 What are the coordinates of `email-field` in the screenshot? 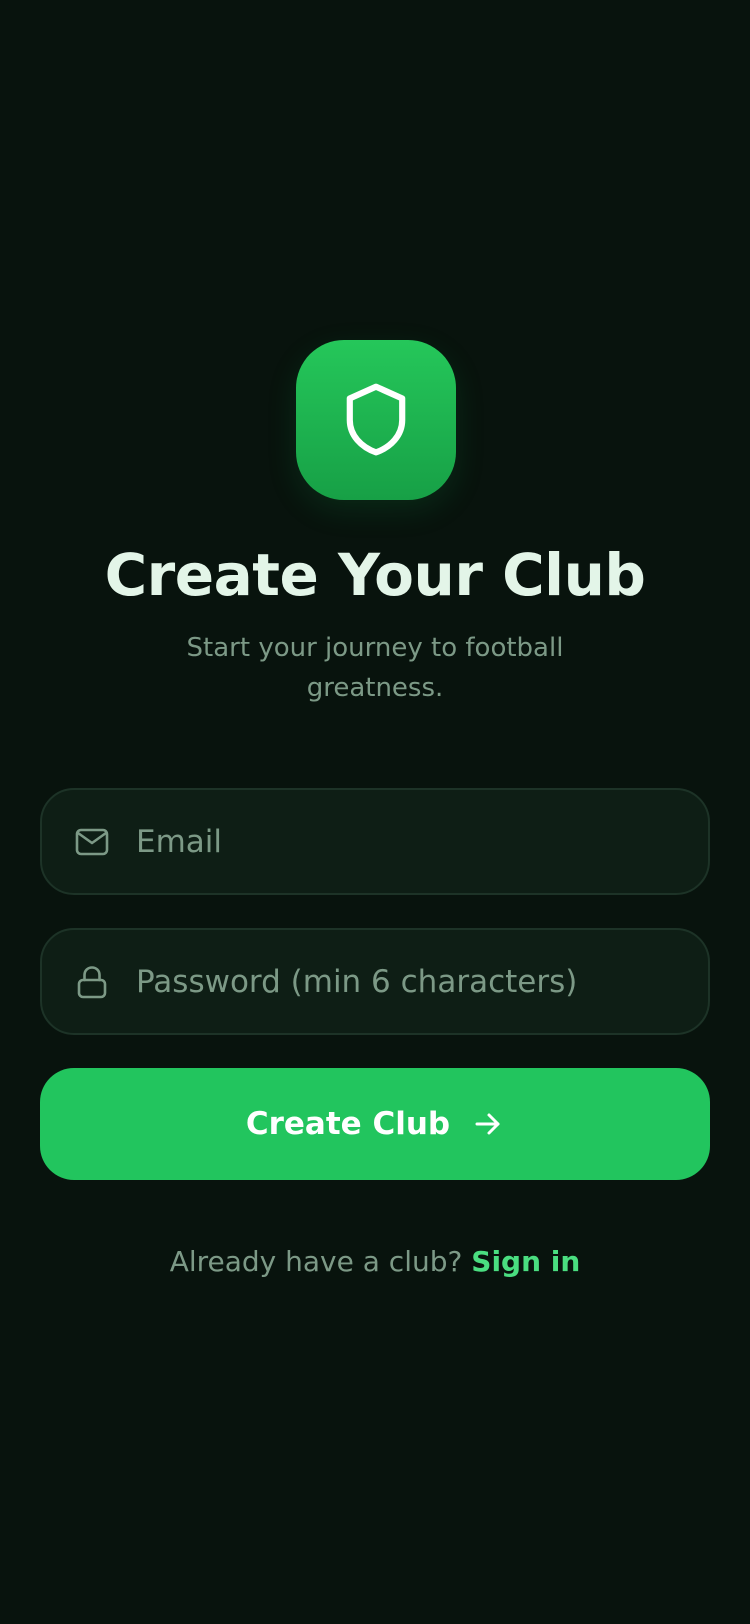 It's located at (375, 841).